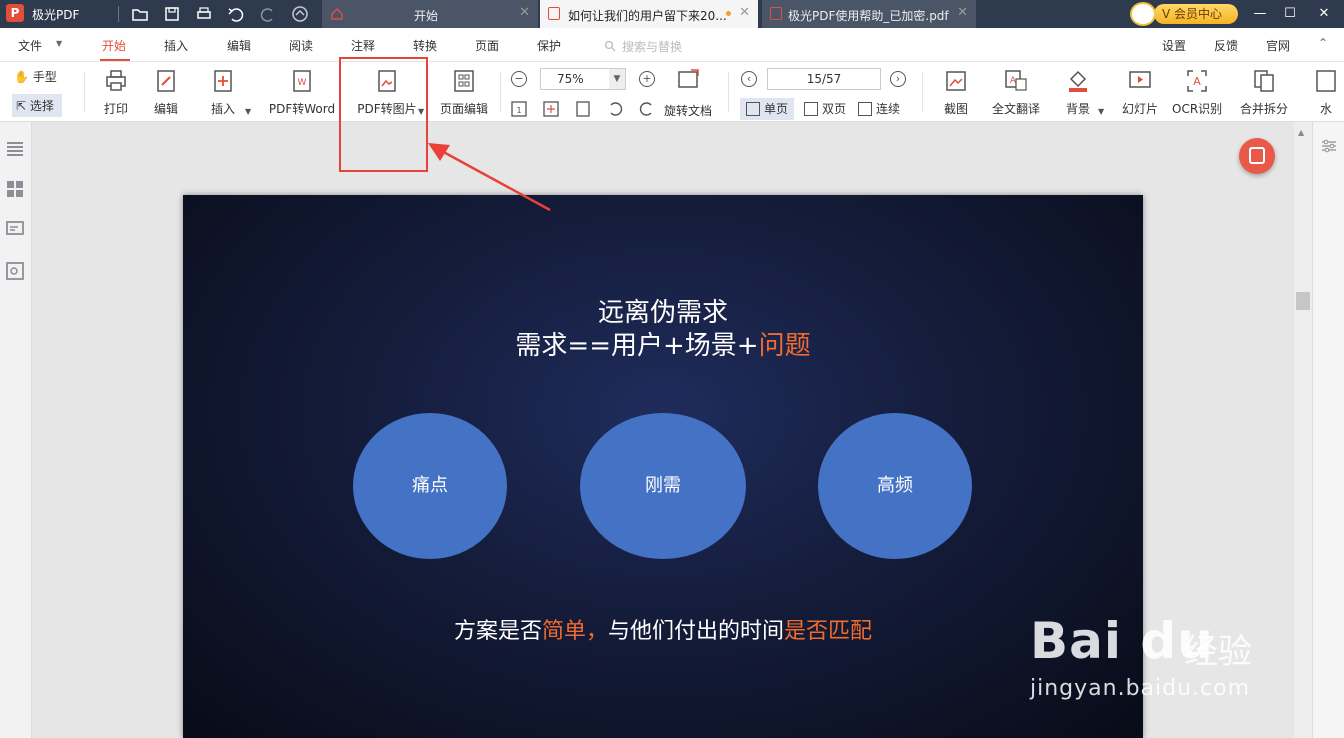 The height and width of the screenshot is (738, 1344). I want to click on menu-protect: 保护, so click(549, 45).